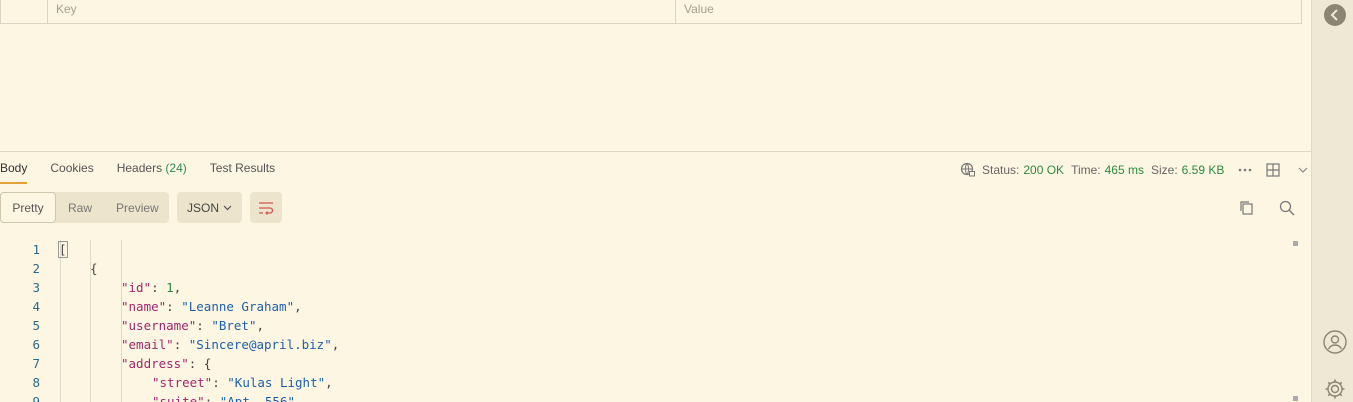 The width and height of the screenshot is (1353, 402). I want to click on code-token: "street", so click(182, 382).